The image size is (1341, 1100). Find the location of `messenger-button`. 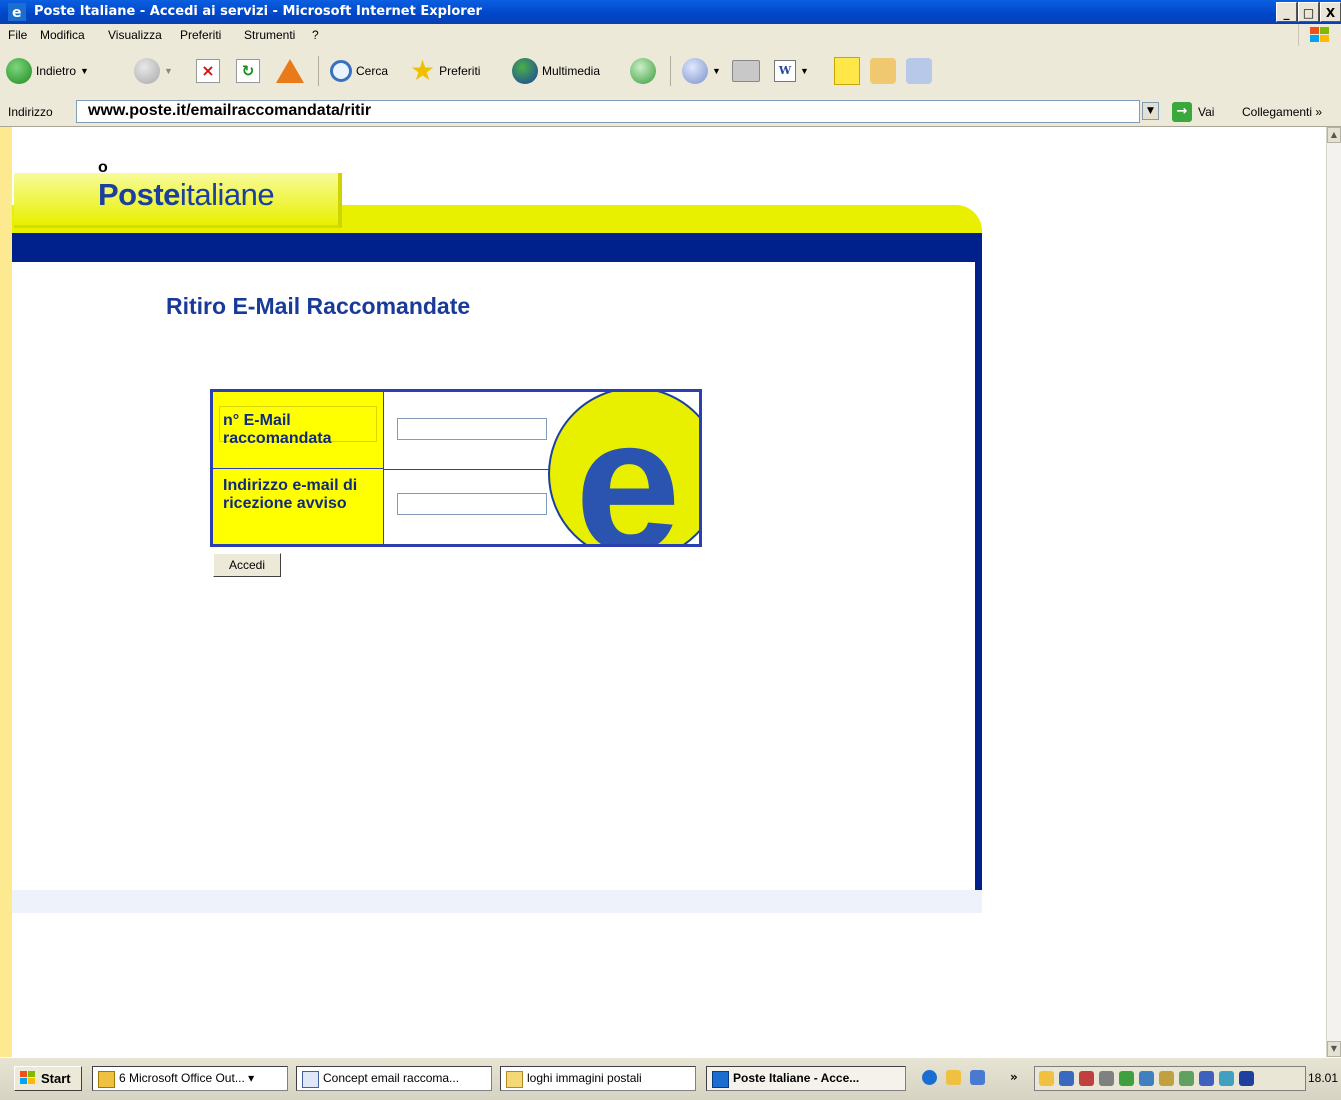

messenger-button is located at coordinates (883, 71).